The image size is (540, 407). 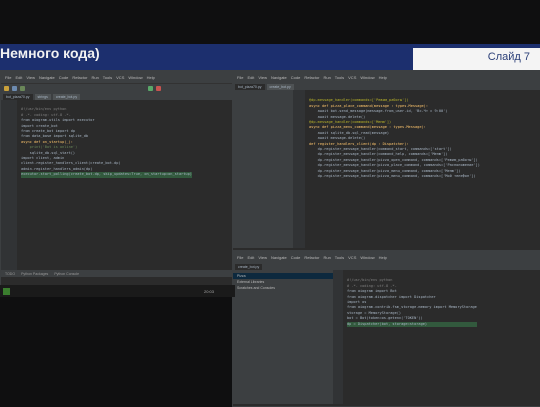 I want to click on taskbar: 20:03, so click(x=117, y=291).